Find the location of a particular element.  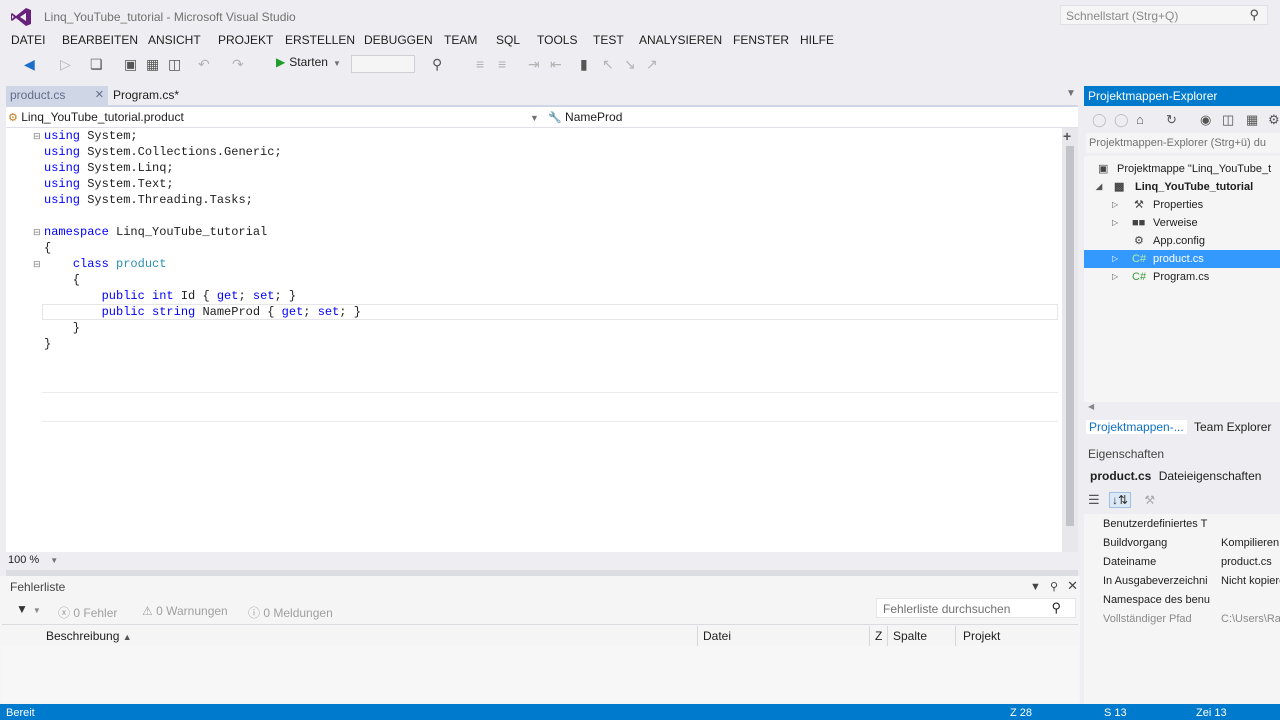

outdent-icon: ⇤ is located at coordinates (556, 64).